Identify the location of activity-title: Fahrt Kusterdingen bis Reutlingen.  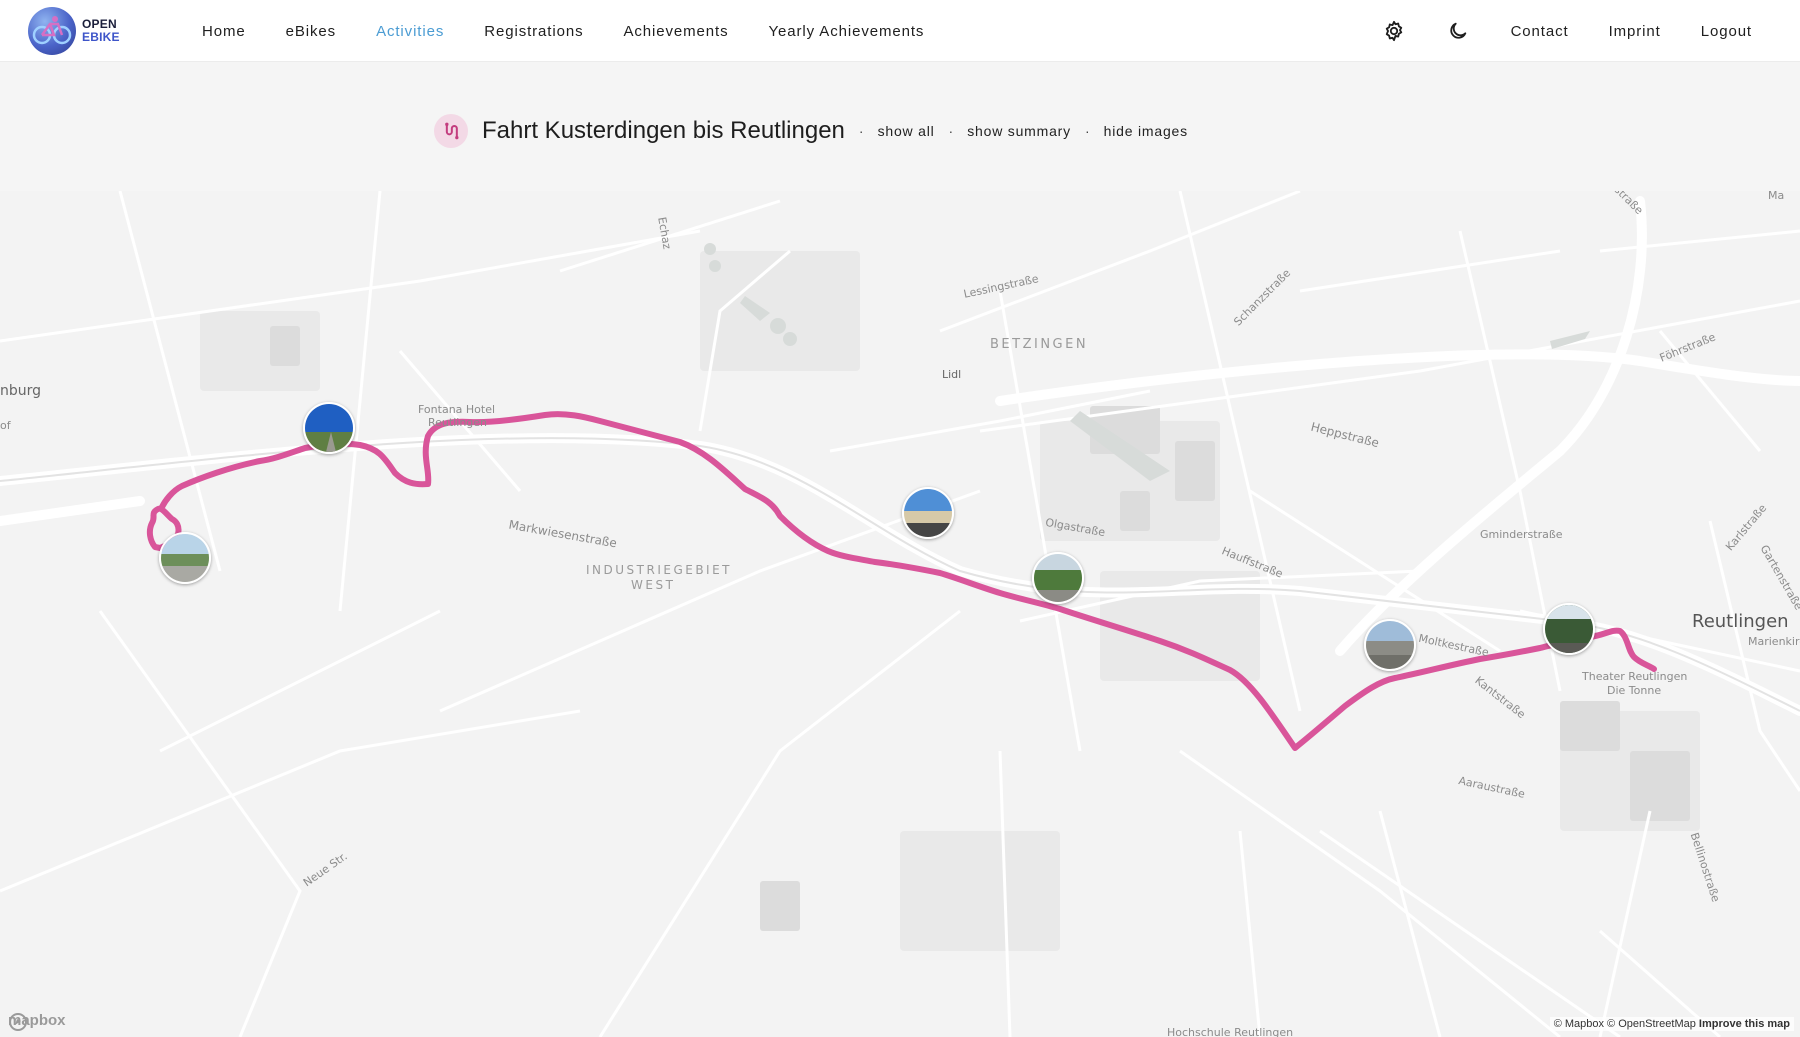
(663, 130).